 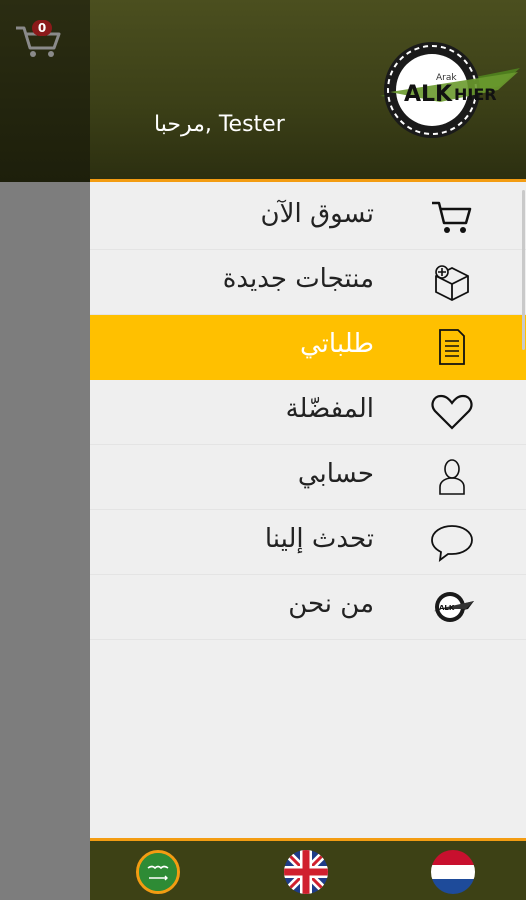 I want to click on menu-item-new-products: منتجات جديدة, so click(x=308, y=282).